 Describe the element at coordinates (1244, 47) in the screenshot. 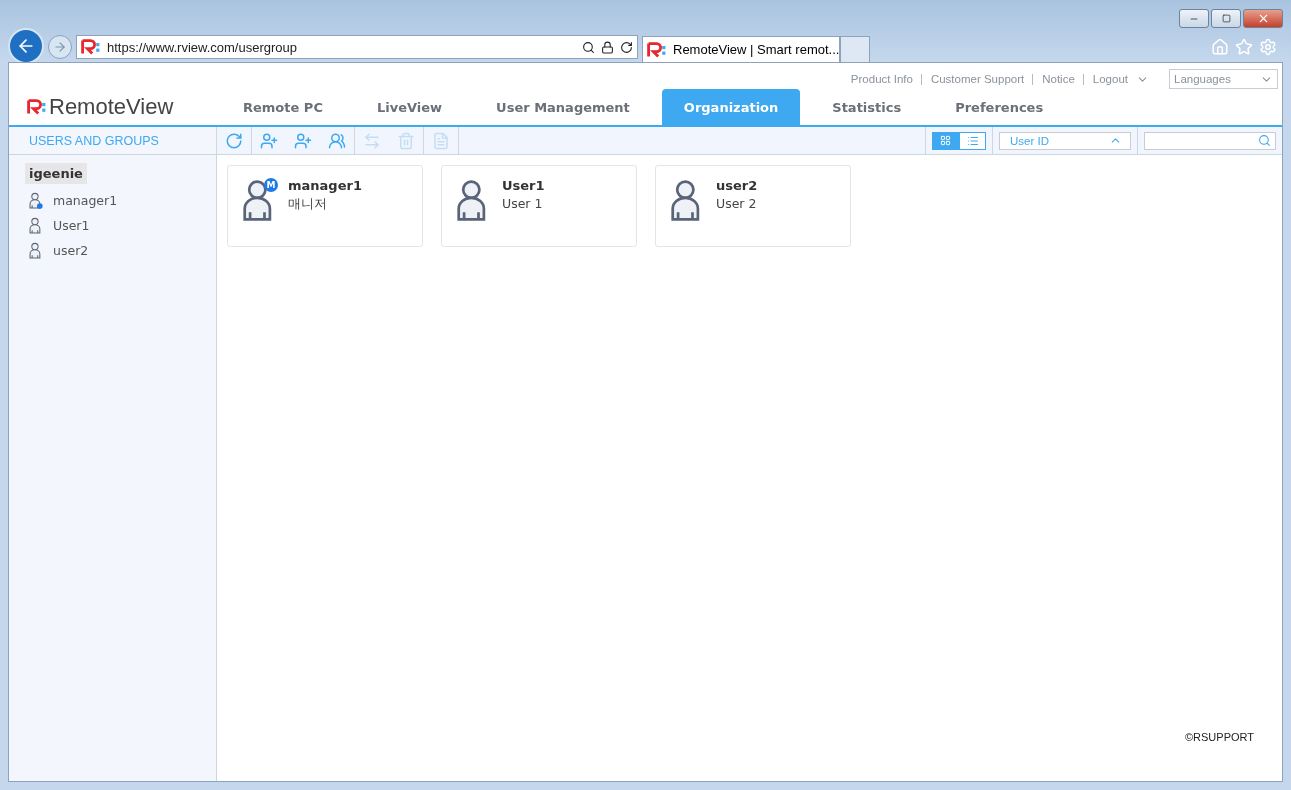

I see `star-icon` at that location.